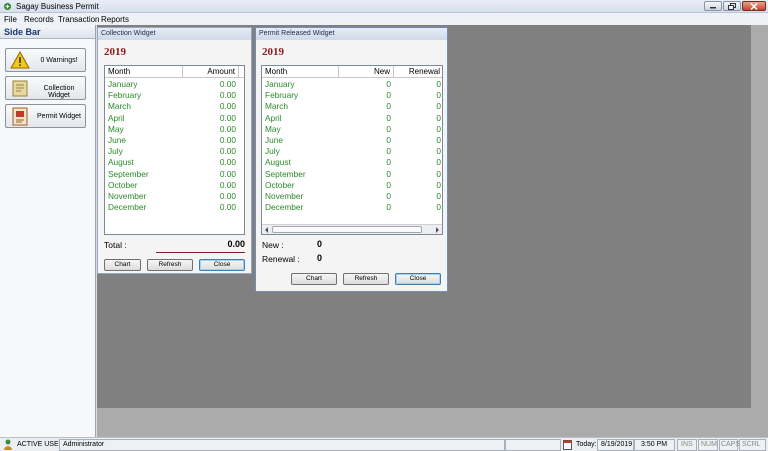 Image resolution: width=768 pixels, height=451 pixels. What do you see at coordinates (174, 129) in the screenshot?
I see `table-row: May 0.00` at bounding box center [174, 129].